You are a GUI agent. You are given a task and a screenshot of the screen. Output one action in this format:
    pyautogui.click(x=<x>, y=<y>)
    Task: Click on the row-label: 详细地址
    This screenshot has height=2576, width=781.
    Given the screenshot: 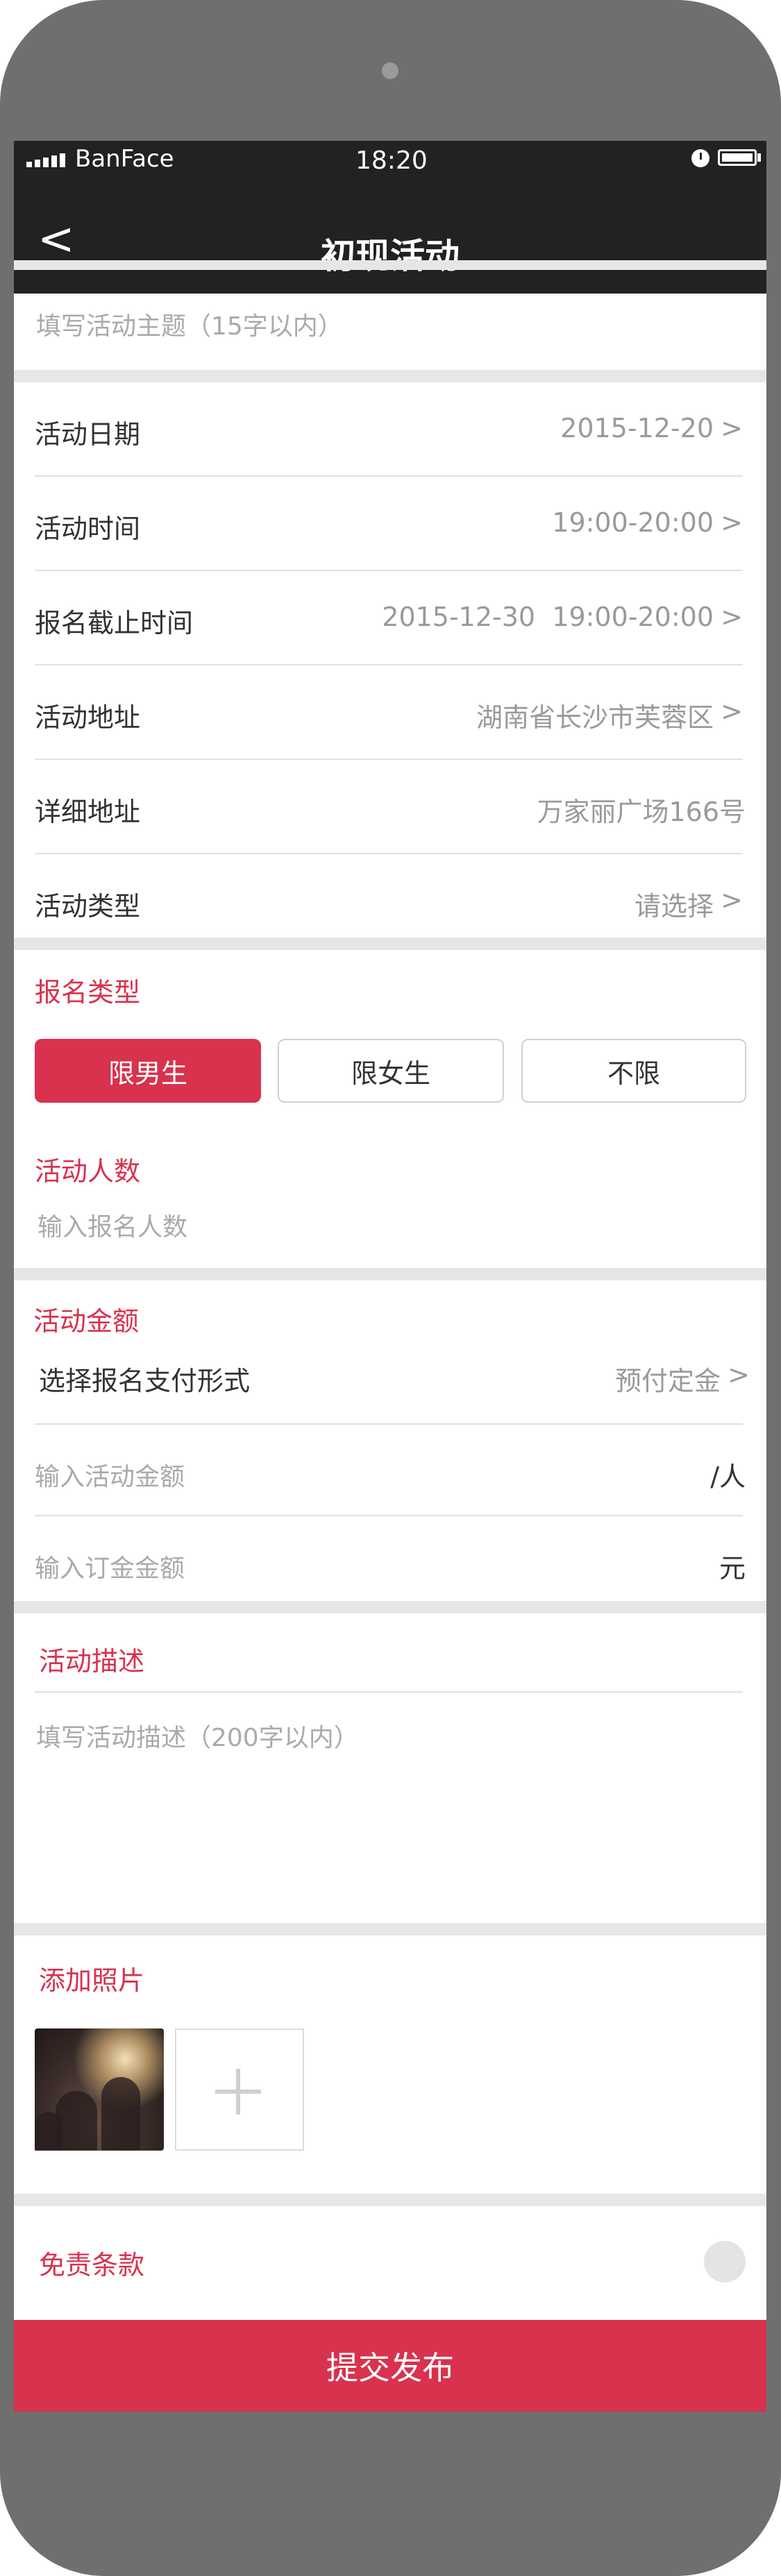 What is the action you would take?
    pyautogui.click(x=88, y=812)
    